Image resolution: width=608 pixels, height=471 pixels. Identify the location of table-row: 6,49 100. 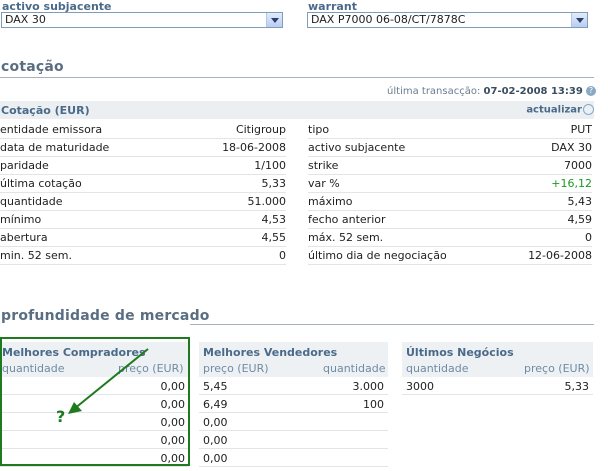
(293, 404).